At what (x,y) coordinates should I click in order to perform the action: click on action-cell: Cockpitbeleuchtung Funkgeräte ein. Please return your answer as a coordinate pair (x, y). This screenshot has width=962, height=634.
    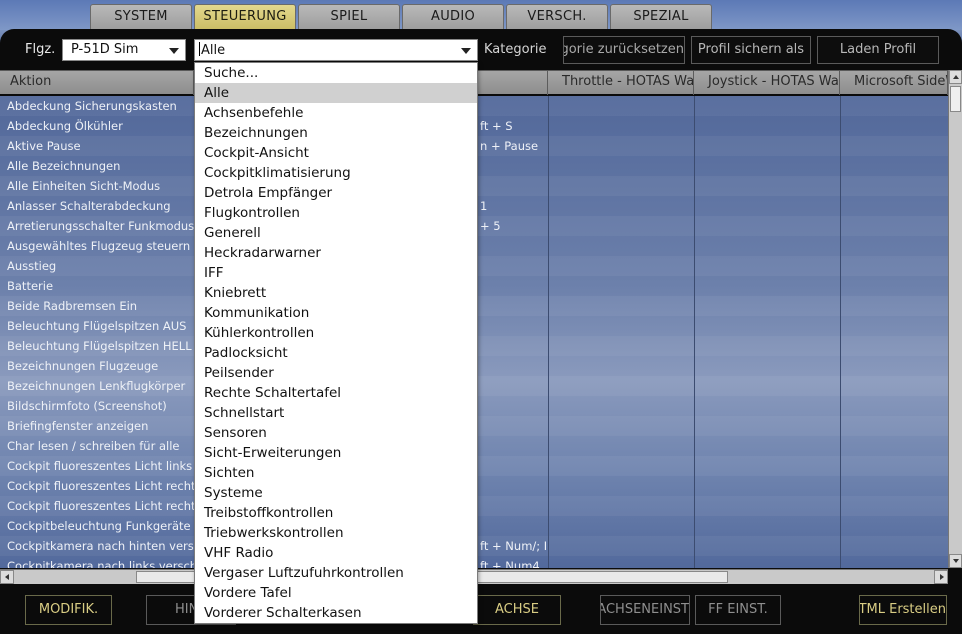
    Looking at the image, I should click on (100, 526).